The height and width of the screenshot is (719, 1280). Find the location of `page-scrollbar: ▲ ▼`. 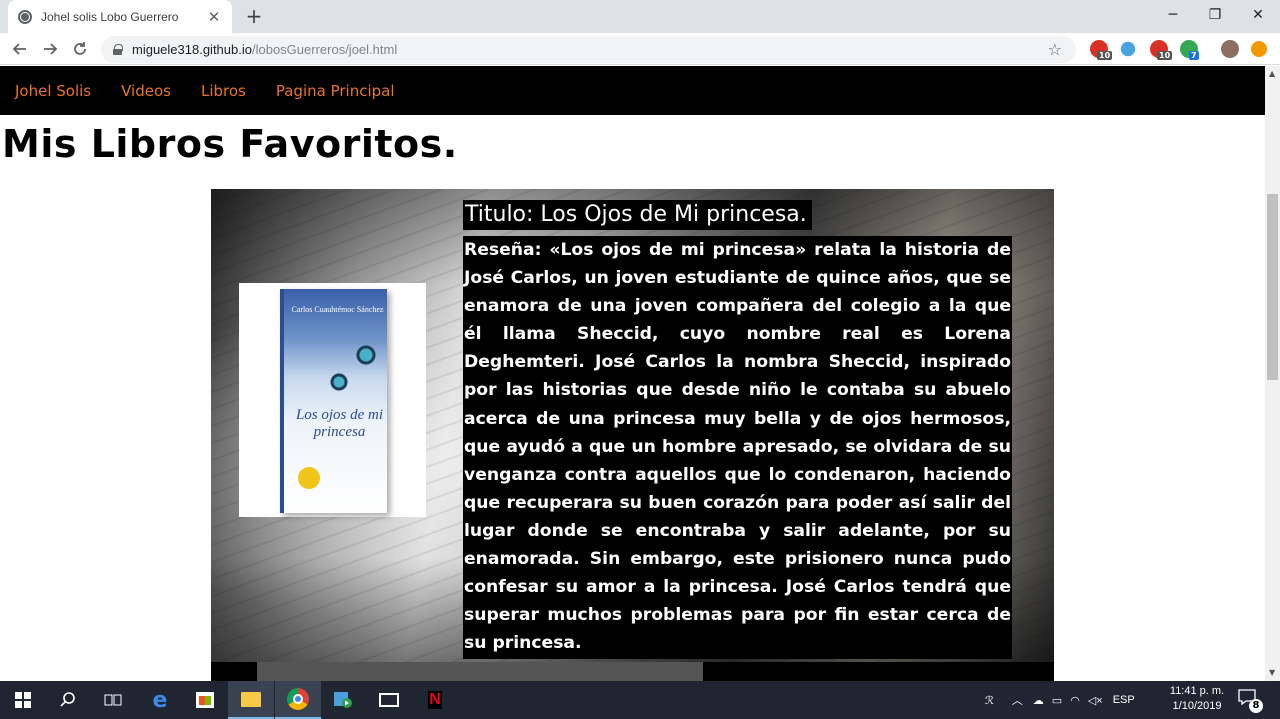

page-scrollbar: ▲ ▼ is located at coordinates (1272, 373).